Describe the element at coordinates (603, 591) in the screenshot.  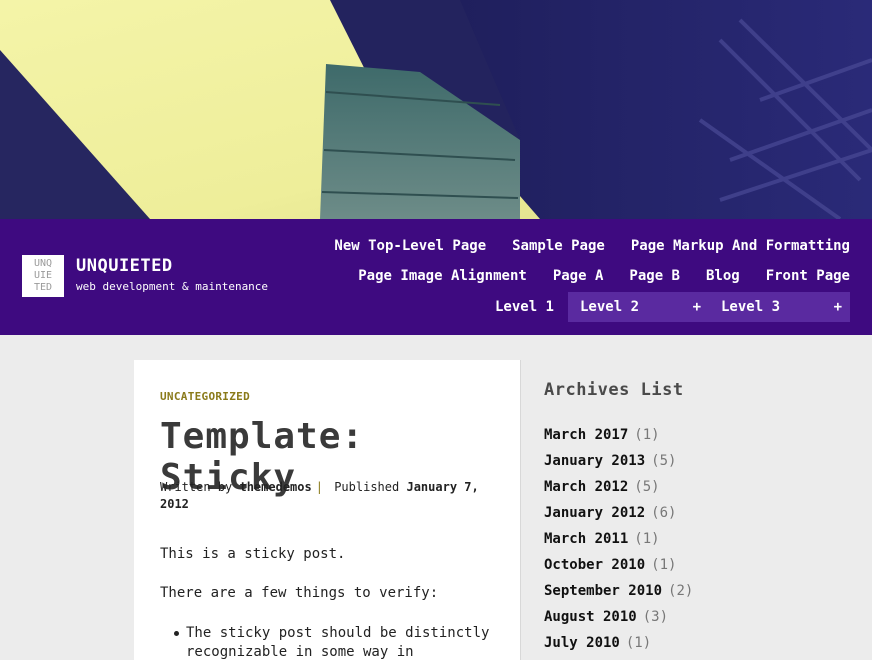
I see `archive-link: September 2010` at that location.